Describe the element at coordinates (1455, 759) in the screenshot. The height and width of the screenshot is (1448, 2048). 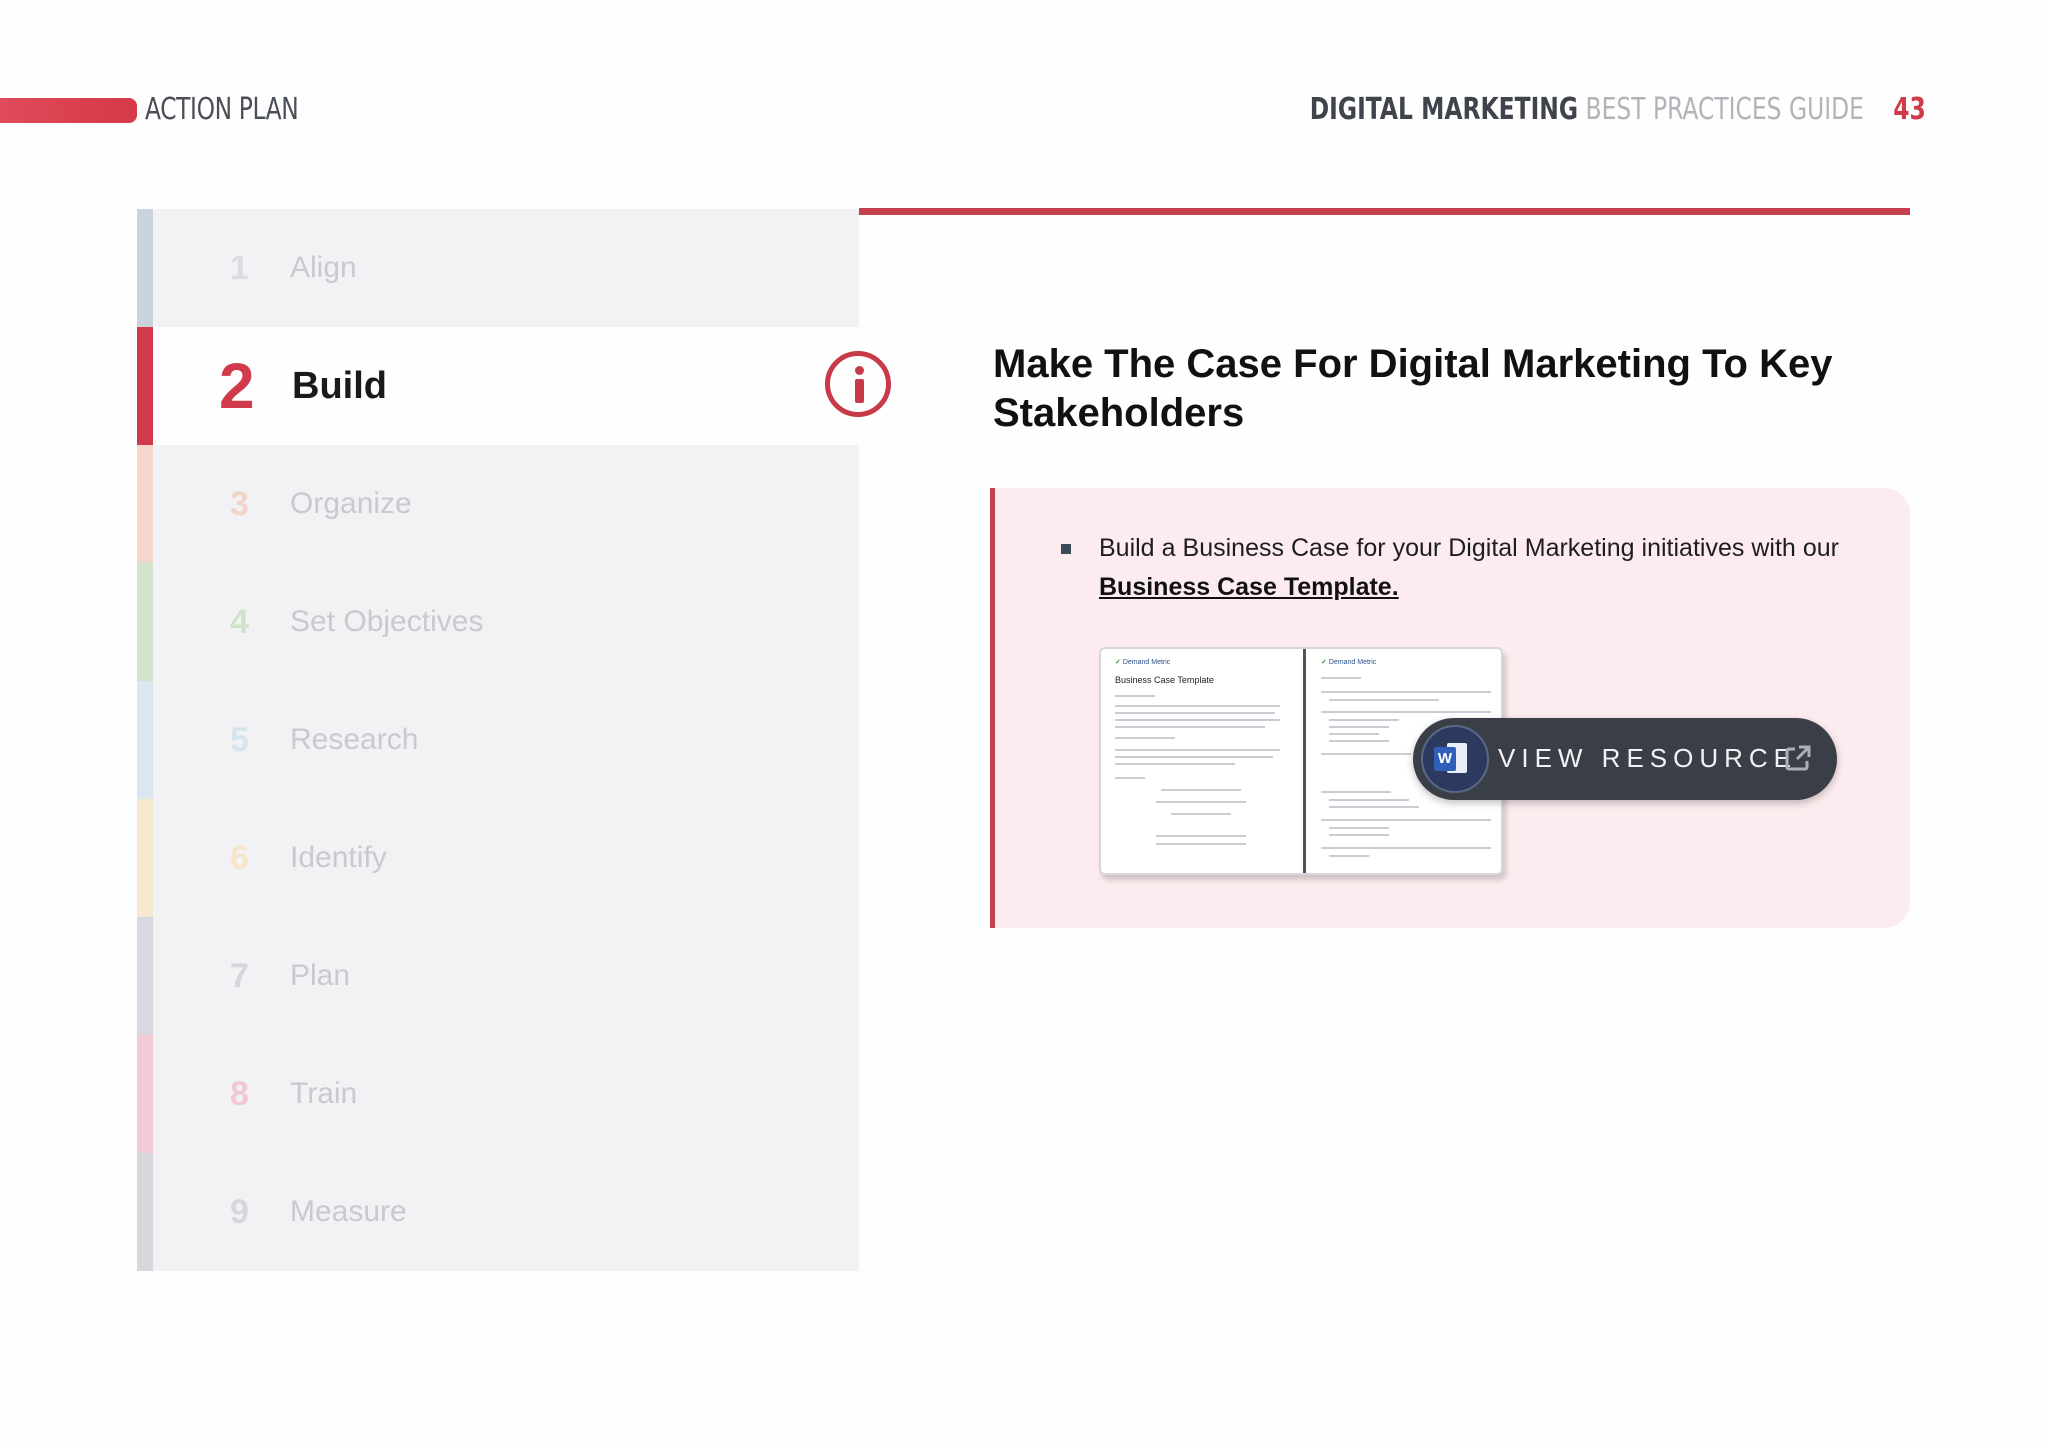
I see `word-document-icon: W` at that location.